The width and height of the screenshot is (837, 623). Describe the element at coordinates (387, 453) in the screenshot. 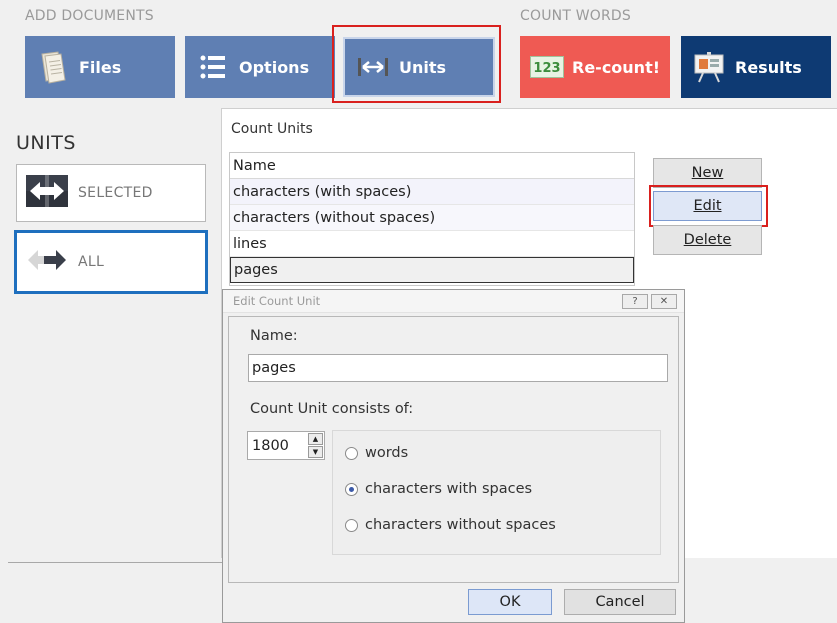

I see `radio-label: words` at that location.